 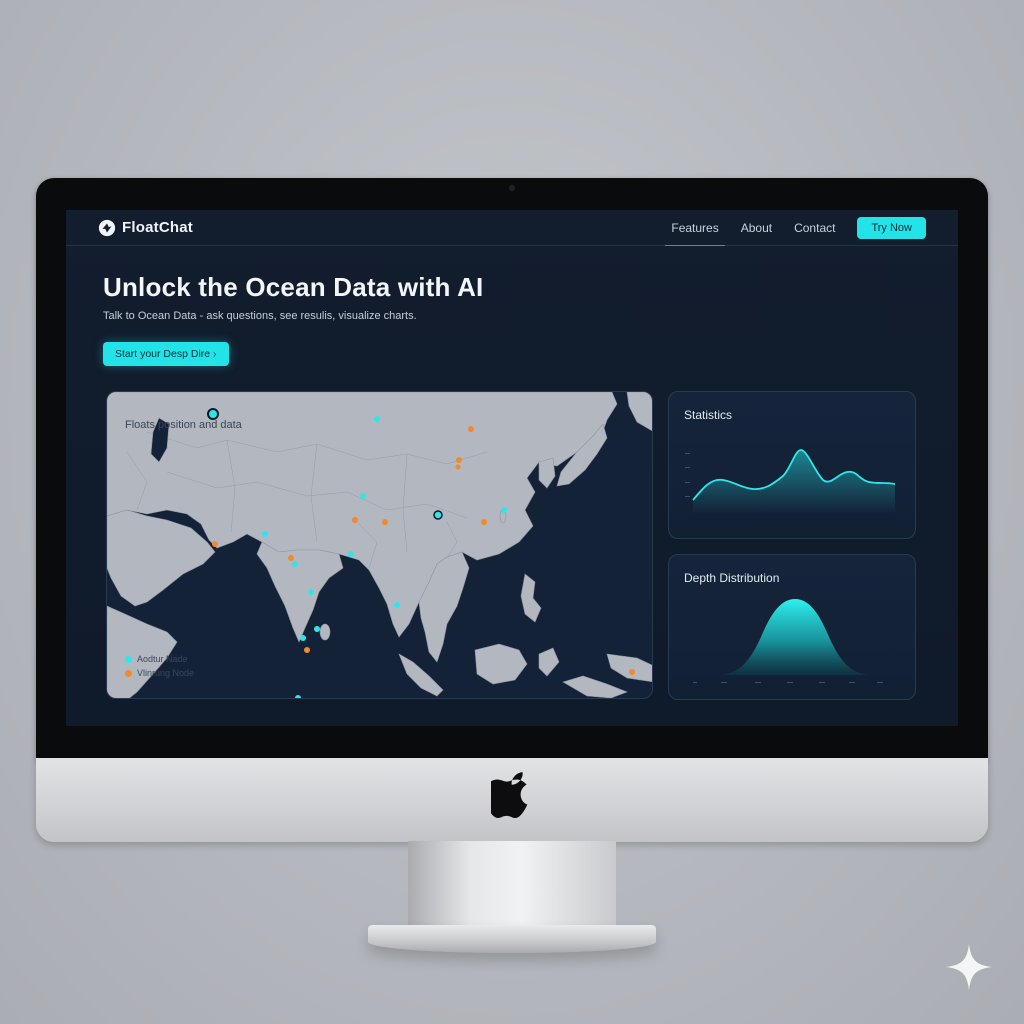 What do you see at coordinates (756, 228) in the screenshot?
I see `nav-link-about: About` at bounding box center [756, 228].